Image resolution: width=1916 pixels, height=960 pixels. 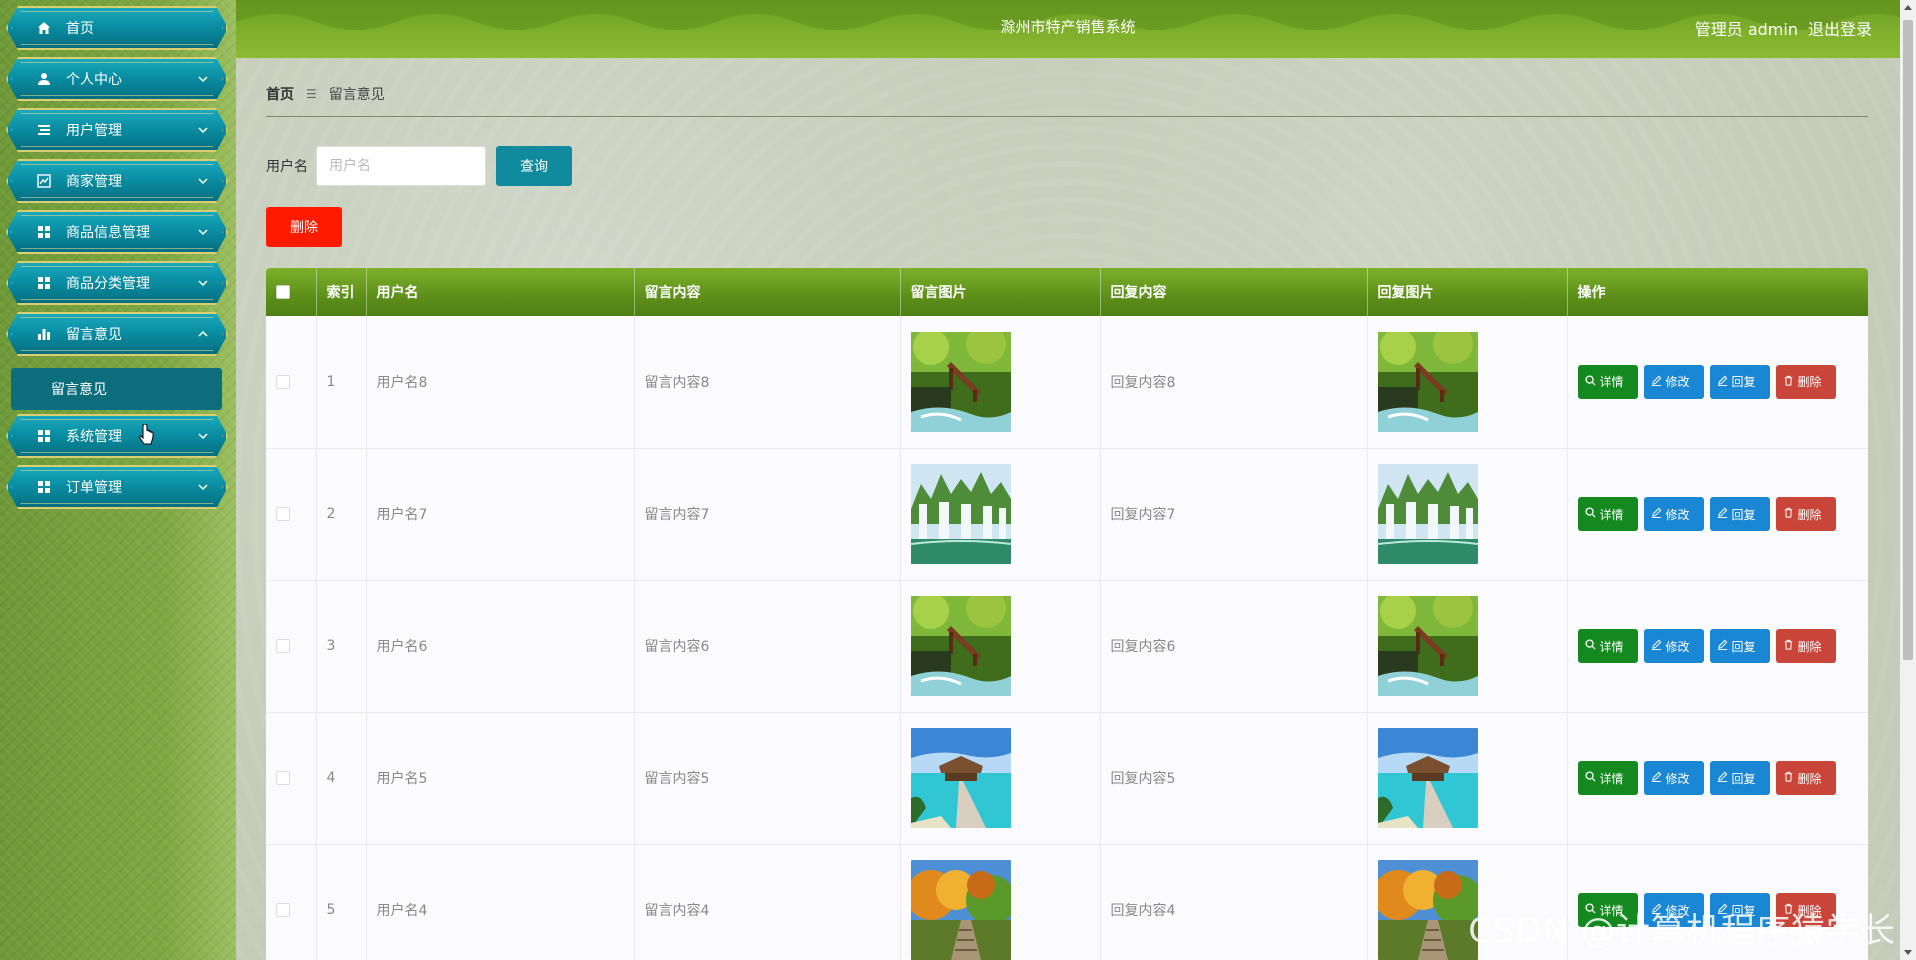 I want to click on sidebar-item-label: 个人中心, so click(x=94, y=80).